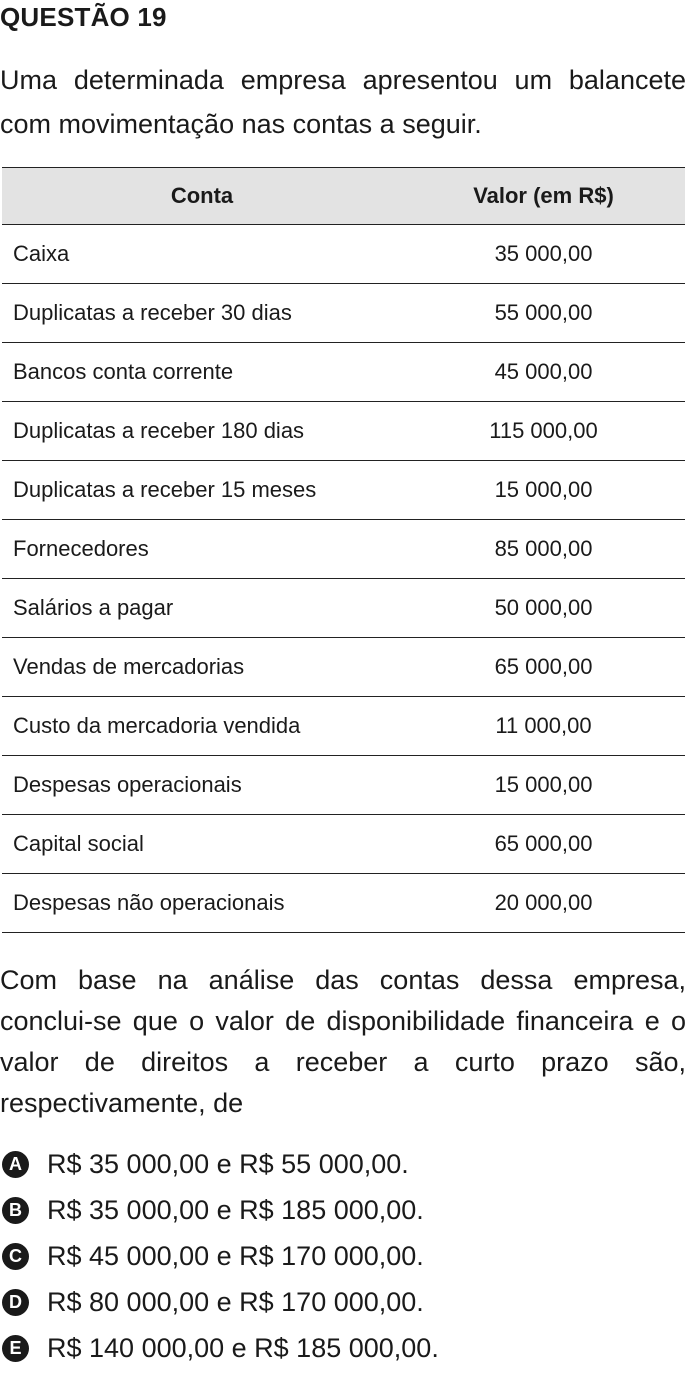  I want to click on value-cell: 20 000,00, so click(543, 903).